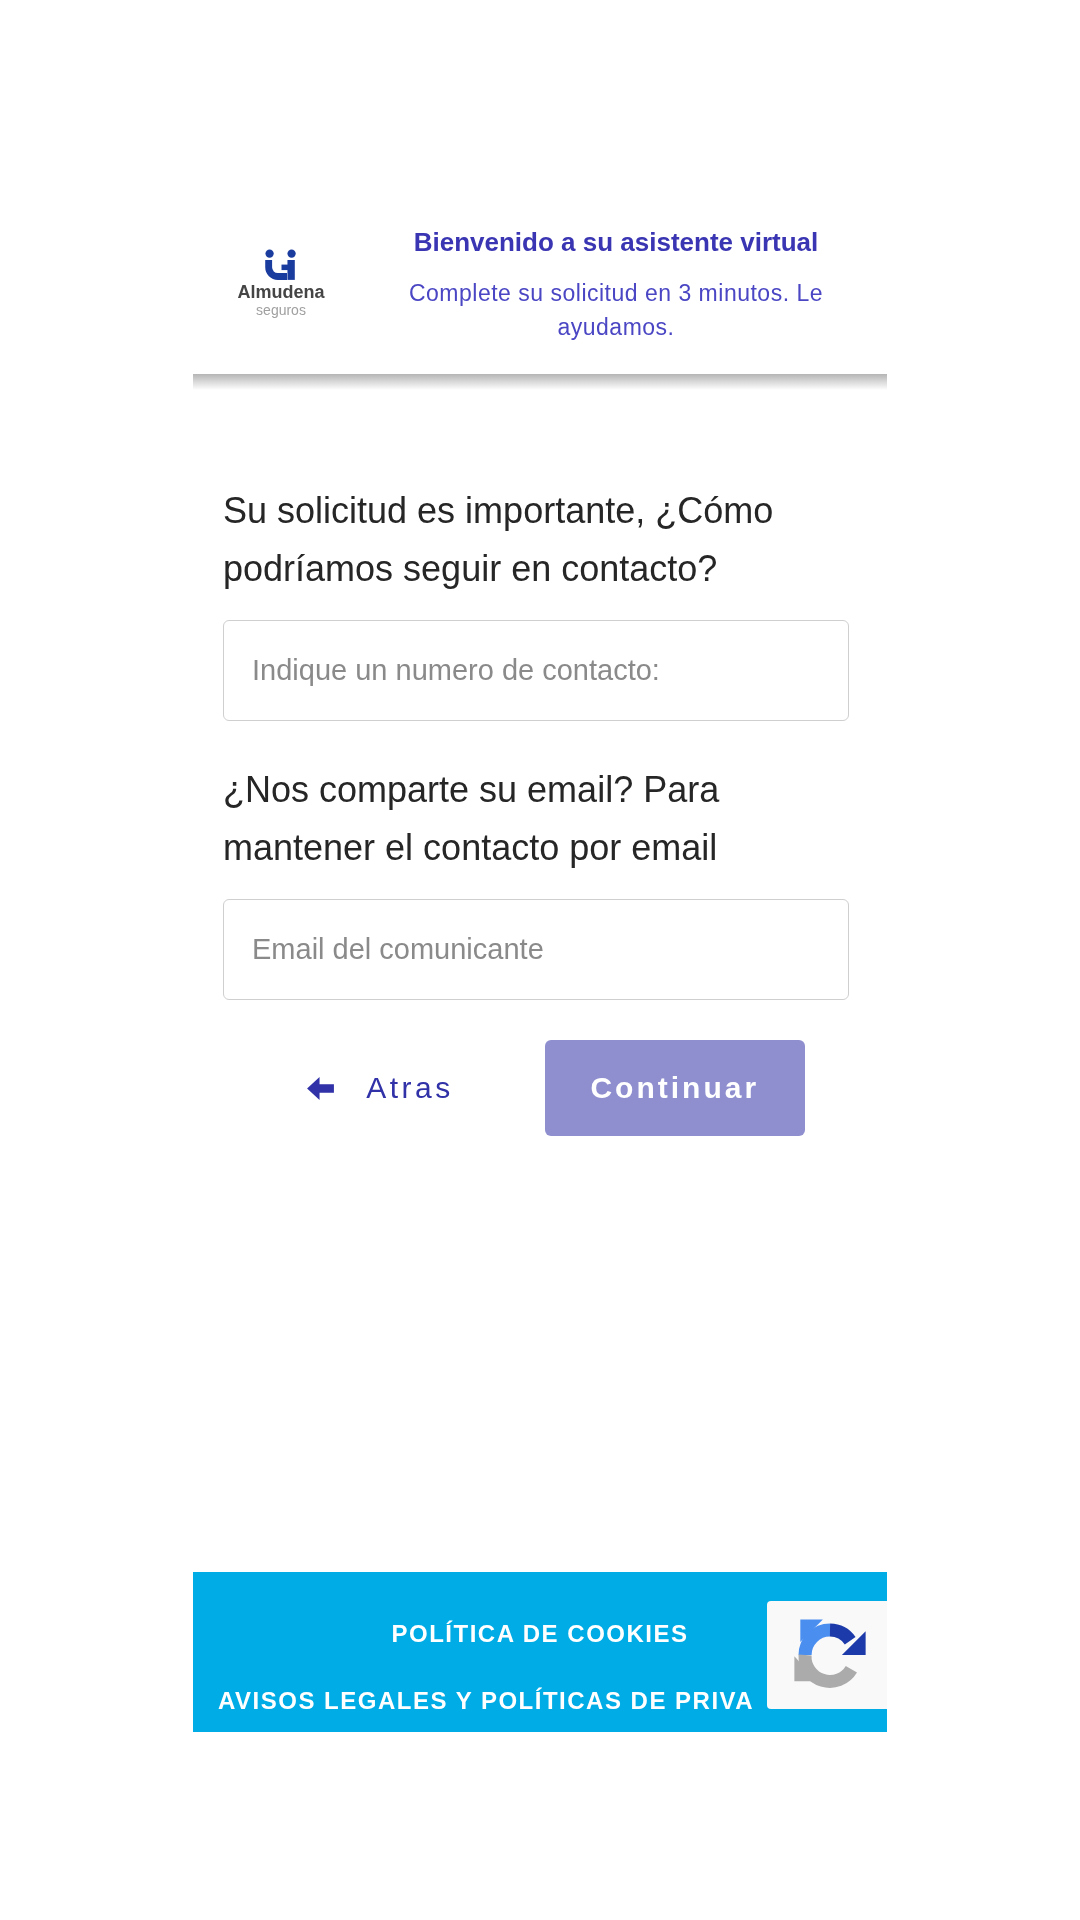 This screenshot has height=1920, width=1080. I want to click on captcha-badge, so click(827, 1655).